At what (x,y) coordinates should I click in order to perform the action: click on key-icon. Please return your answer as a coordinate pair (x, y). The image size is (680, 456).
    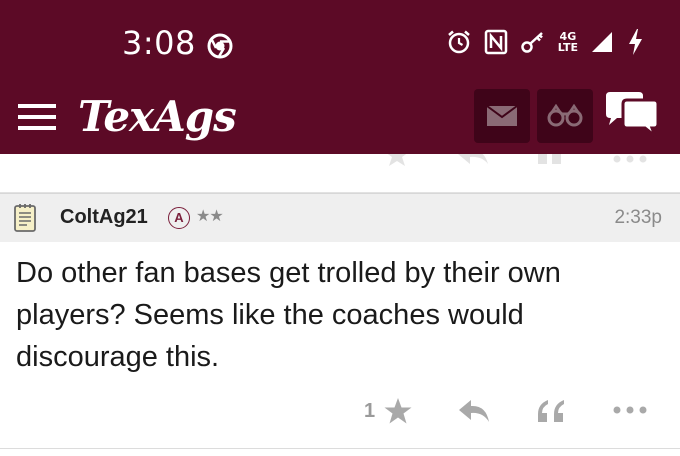
    Looking at the image, I should click on (532, 42).